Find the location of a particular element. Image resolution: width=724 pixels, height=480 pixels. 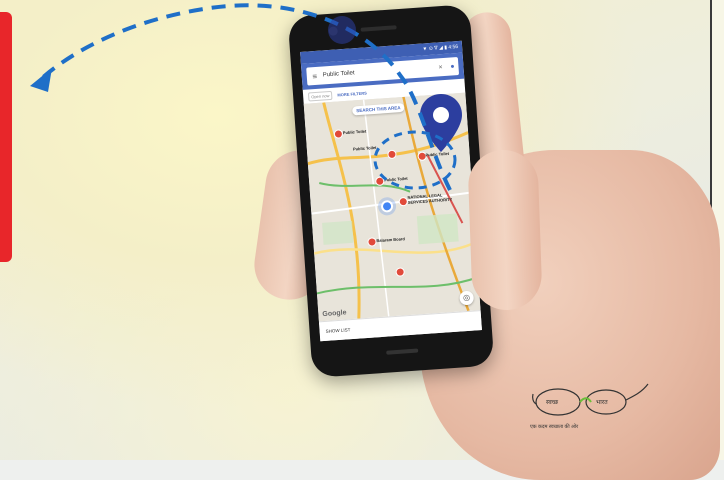

swachh-bharat-logo: स्वच्छ भारत एक कदम स्वच्छता की ओर is located at coordinates (590, 408).